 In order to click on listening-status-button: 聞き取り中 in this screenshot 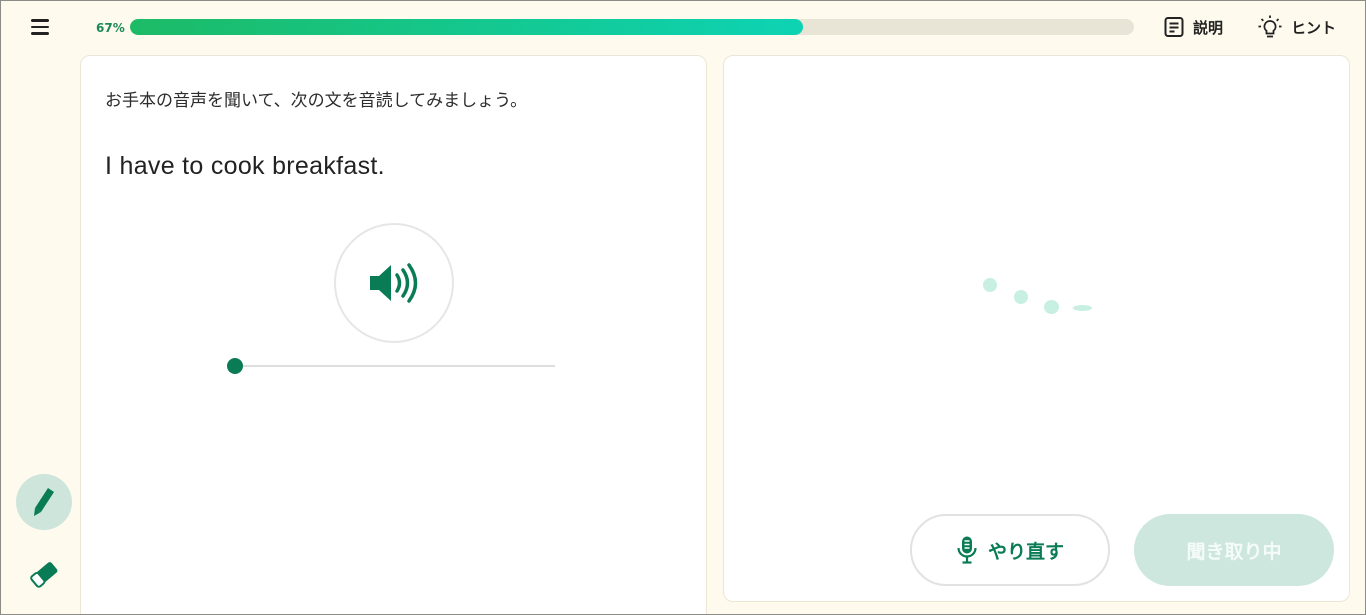, I will do `click(1234, 550)`.